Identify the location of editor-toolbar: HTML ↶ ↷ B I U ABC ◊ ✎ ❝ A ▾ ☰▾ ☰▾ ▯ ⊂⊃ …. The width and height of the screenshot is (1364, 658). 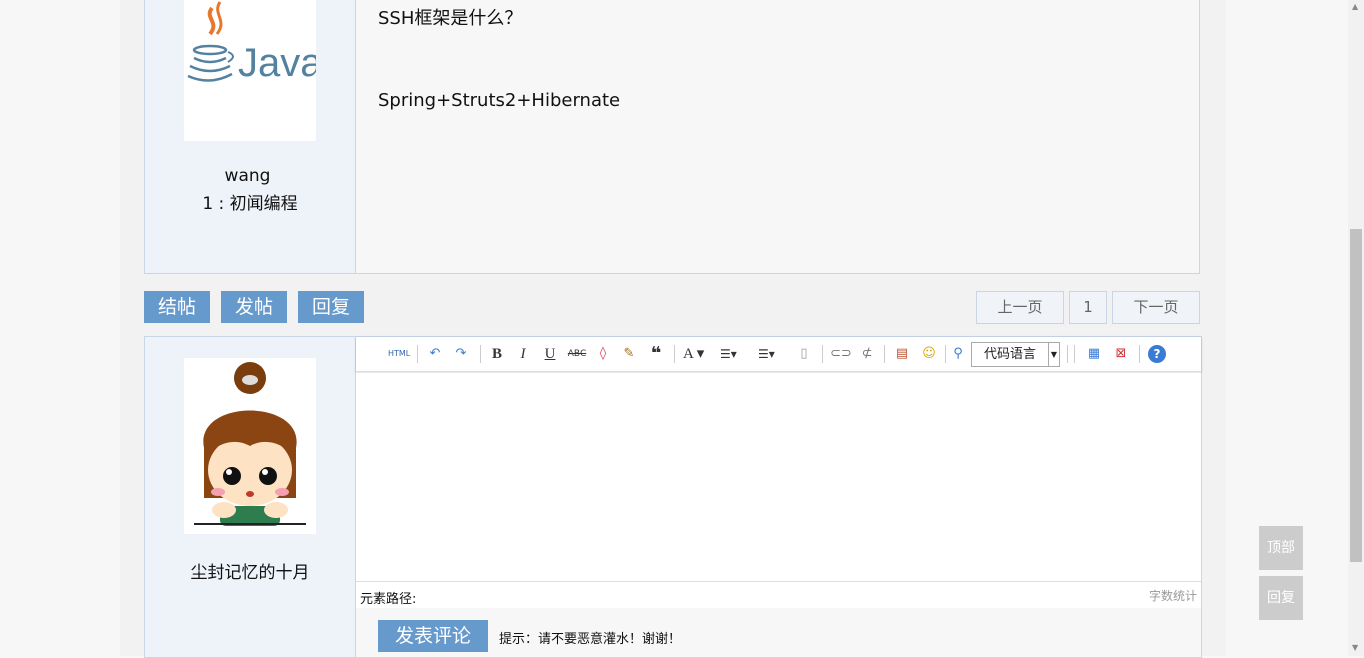
(778, 354).